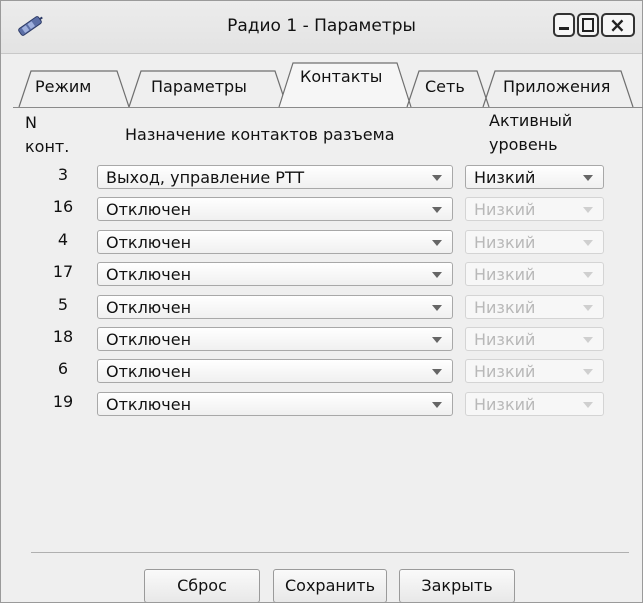 The image size is (643, 603). I want to click on tab-contacts: Контакты, so click(345, 83).